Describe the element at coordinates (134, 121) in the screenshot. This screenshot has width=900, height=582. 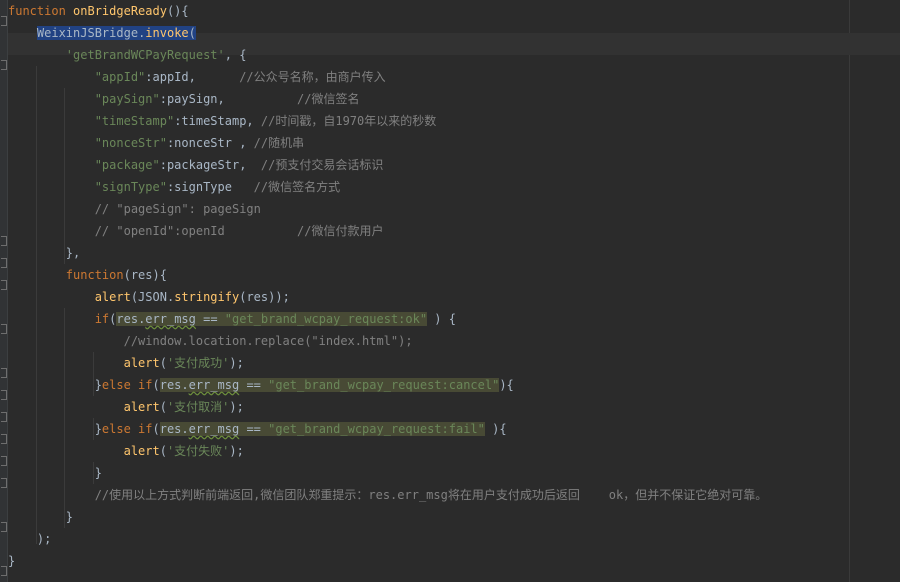
I see `code-token: "timeStamp"` at that location.